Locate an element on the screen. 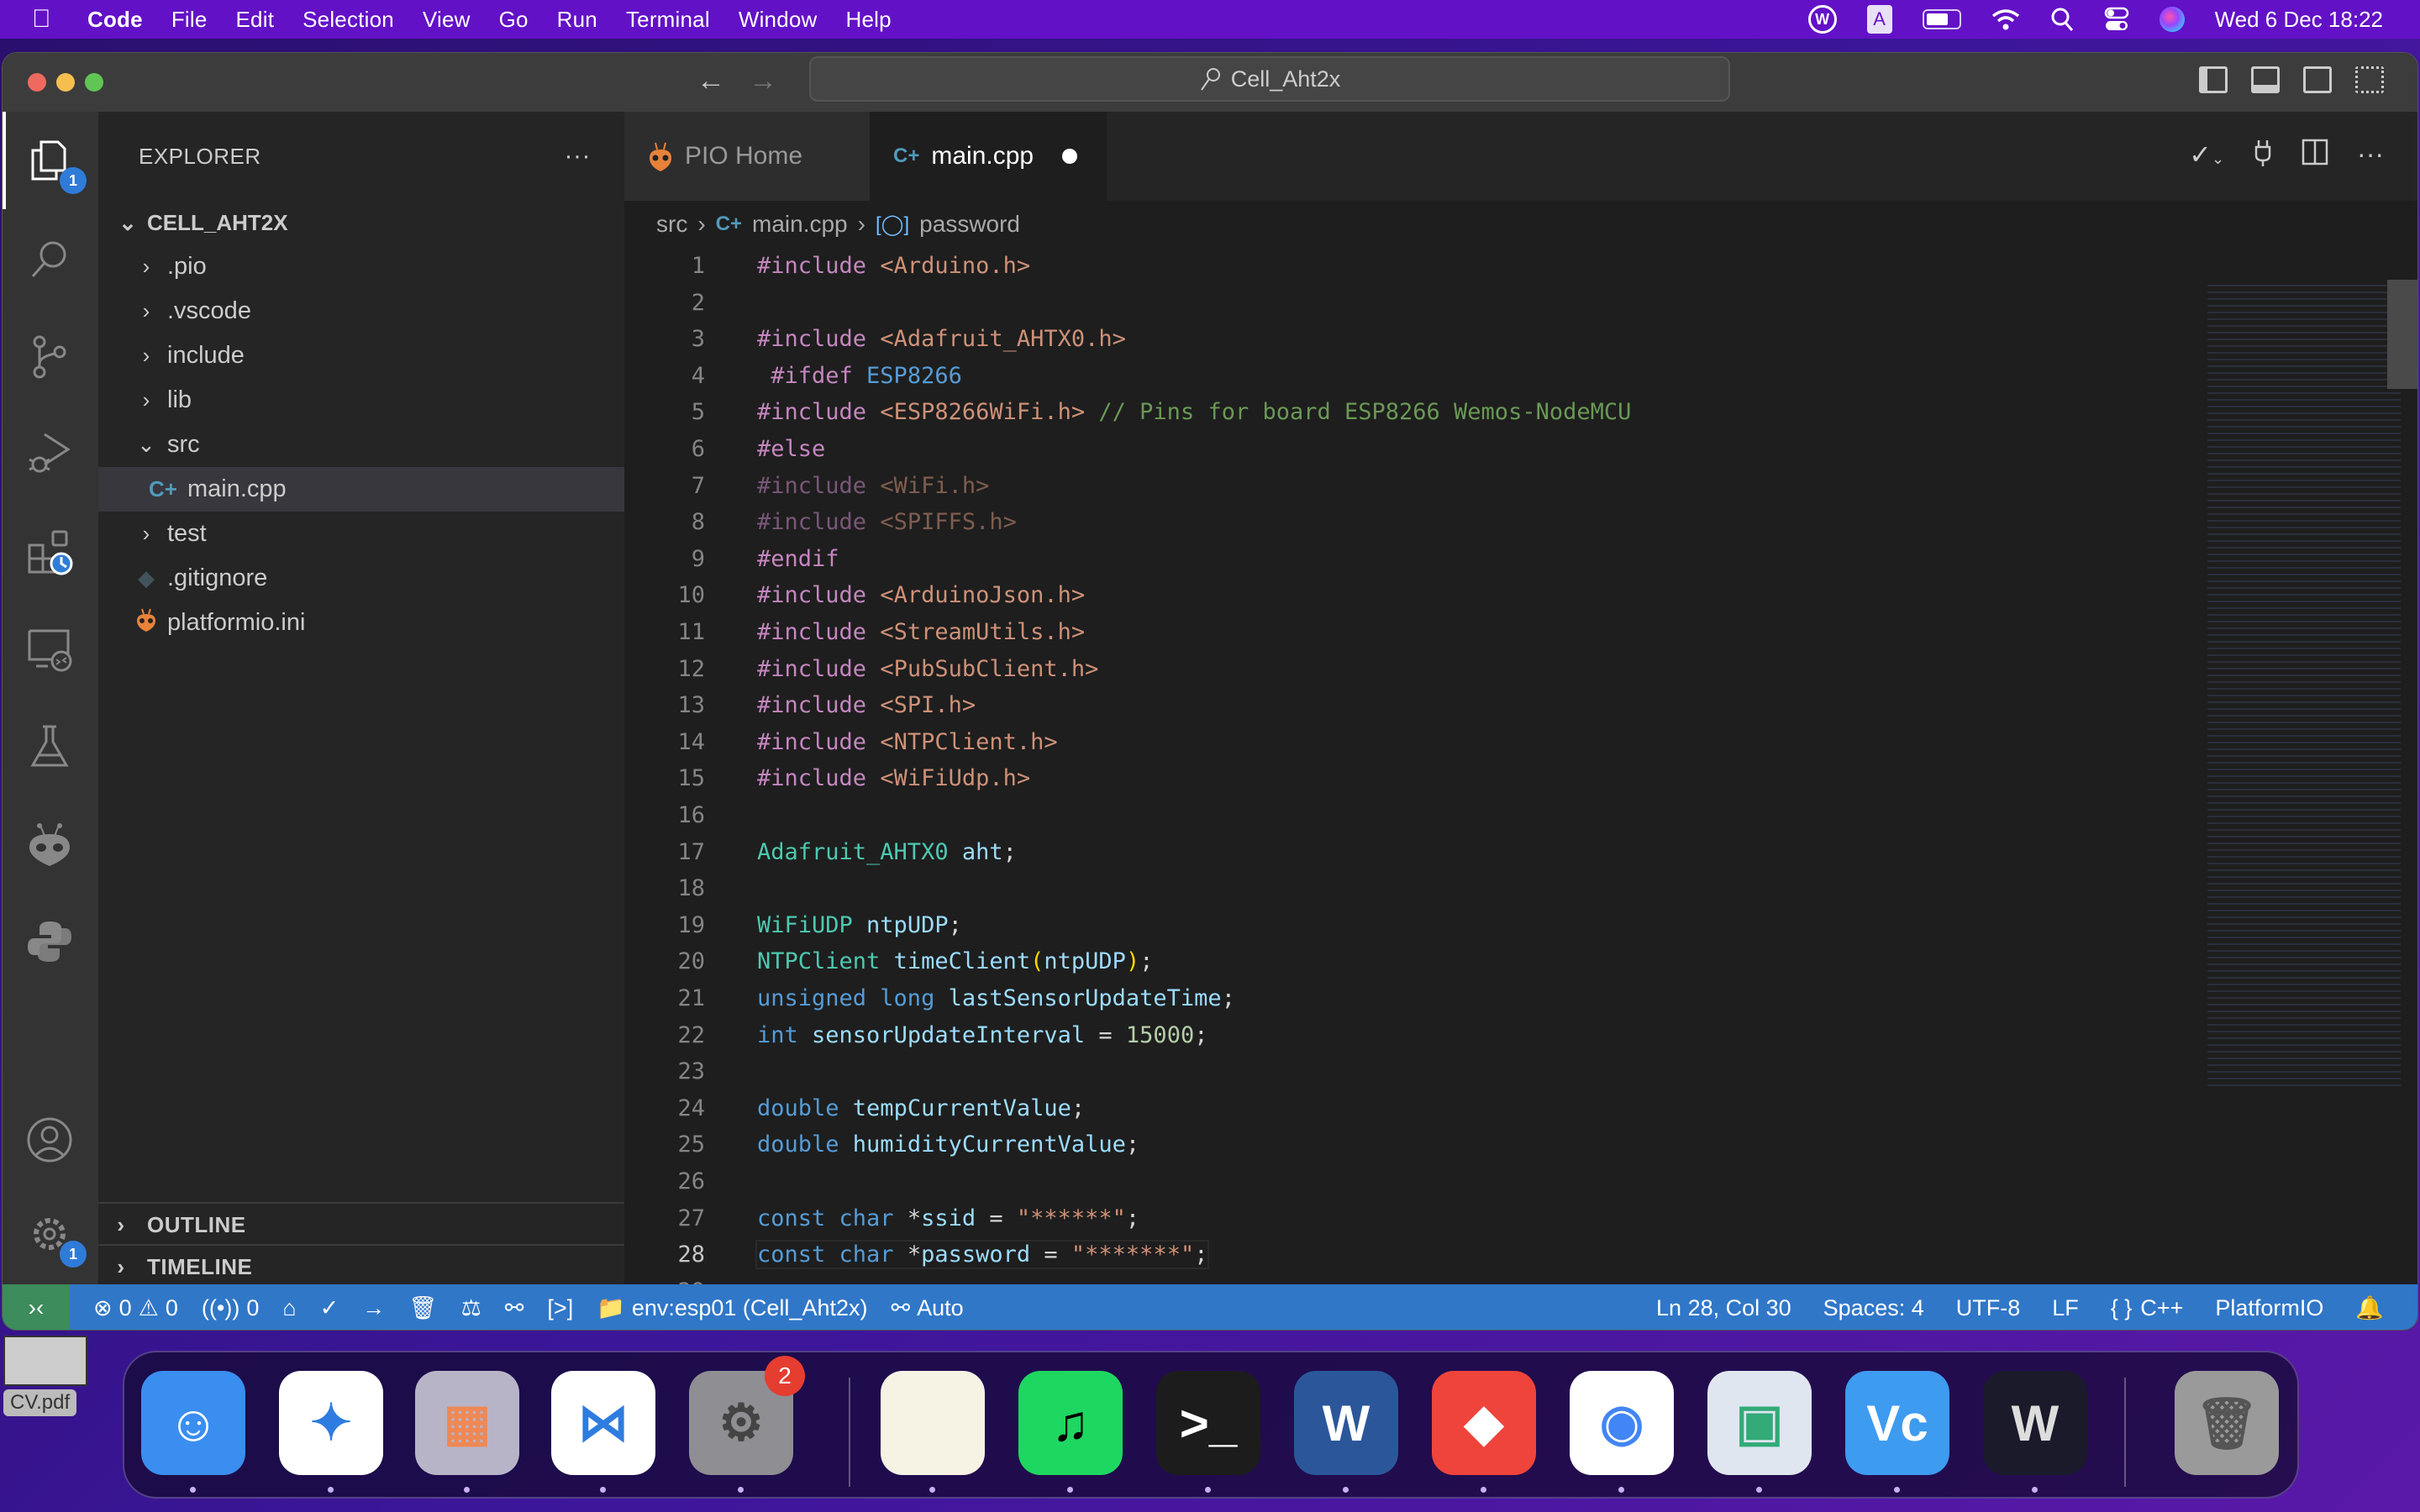 This screenshot has height=1512, width=2420. remote-explorer-icon is located at coordinates (50, 649).